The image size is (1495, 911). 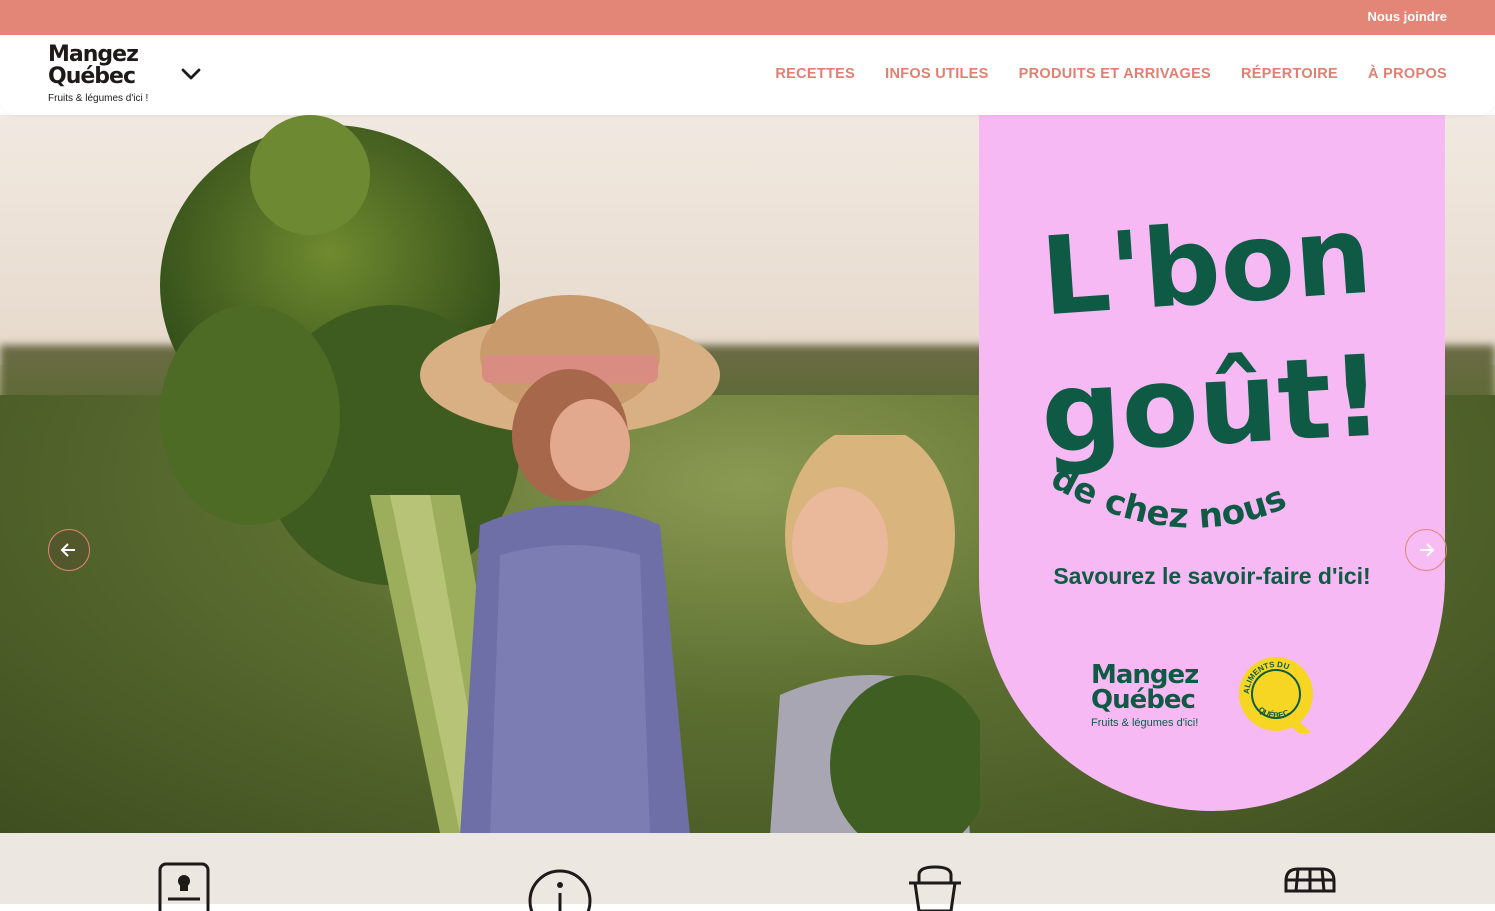 I want to click on contact-link: Nous joindre, so click(x=1407, y=16).